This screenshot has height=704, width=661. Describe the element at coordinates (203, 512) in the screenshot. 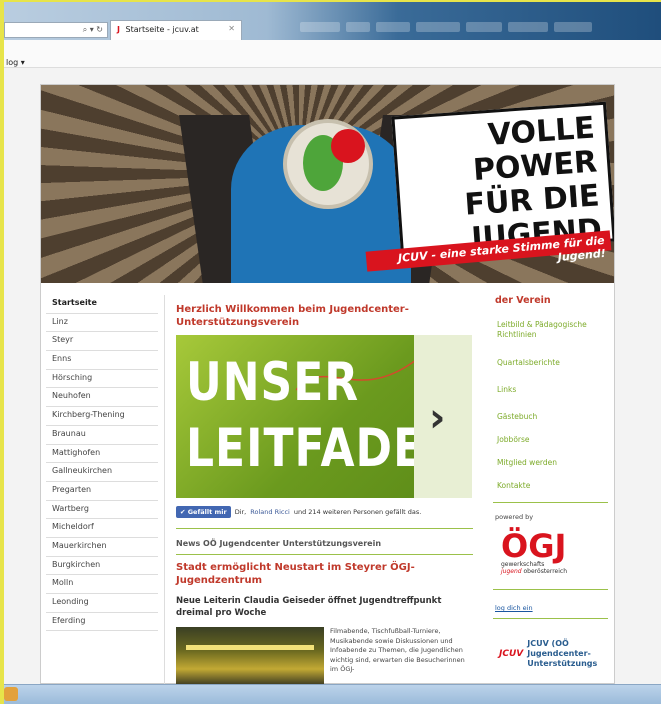

I see `like-button: ✔ Gefällt mir` at that location.